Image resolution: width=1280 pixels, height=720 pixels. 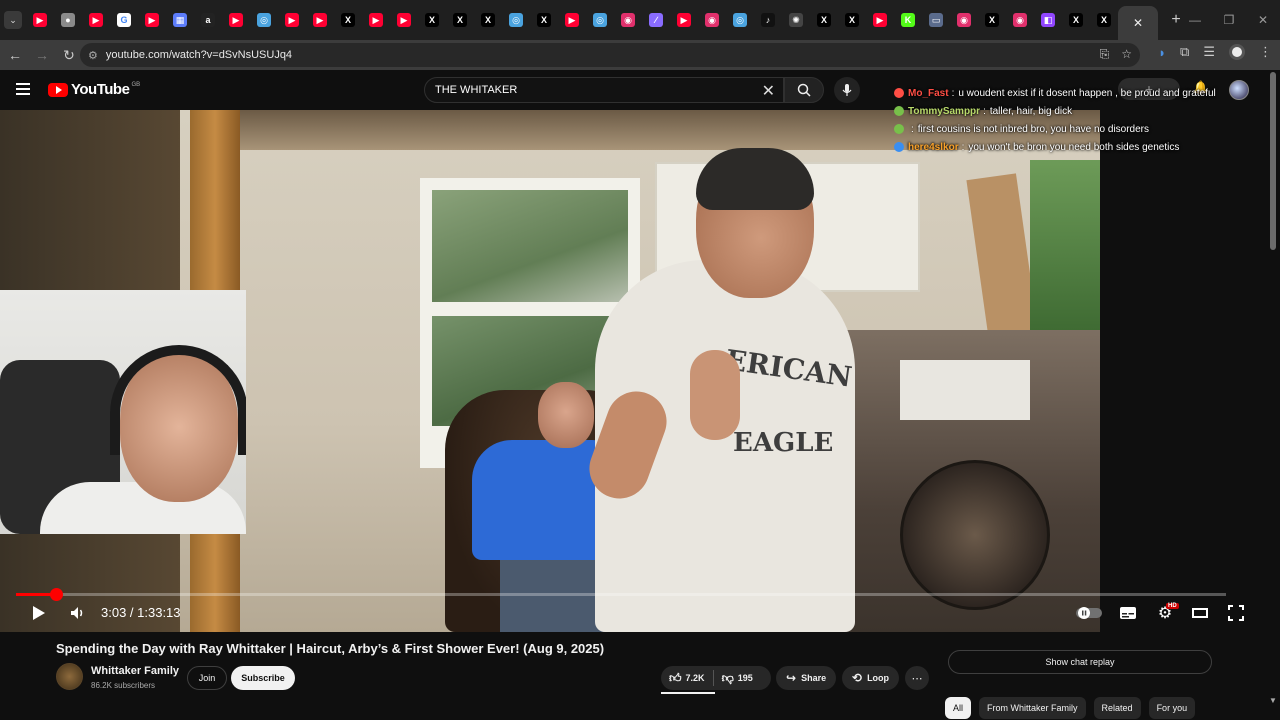 What do you see at coordinates (1265, 52) in the screenshot?
I see `browser-menu-icon: ⋮` at bounding box center [1265, 52].